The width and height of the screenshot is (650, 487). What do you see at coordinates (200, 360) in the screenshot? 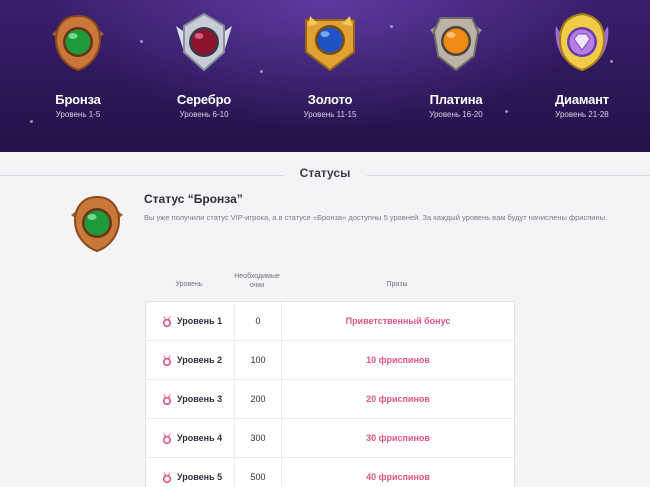
I see `level-label: Уровень 2` at bounding box center [200, 360].